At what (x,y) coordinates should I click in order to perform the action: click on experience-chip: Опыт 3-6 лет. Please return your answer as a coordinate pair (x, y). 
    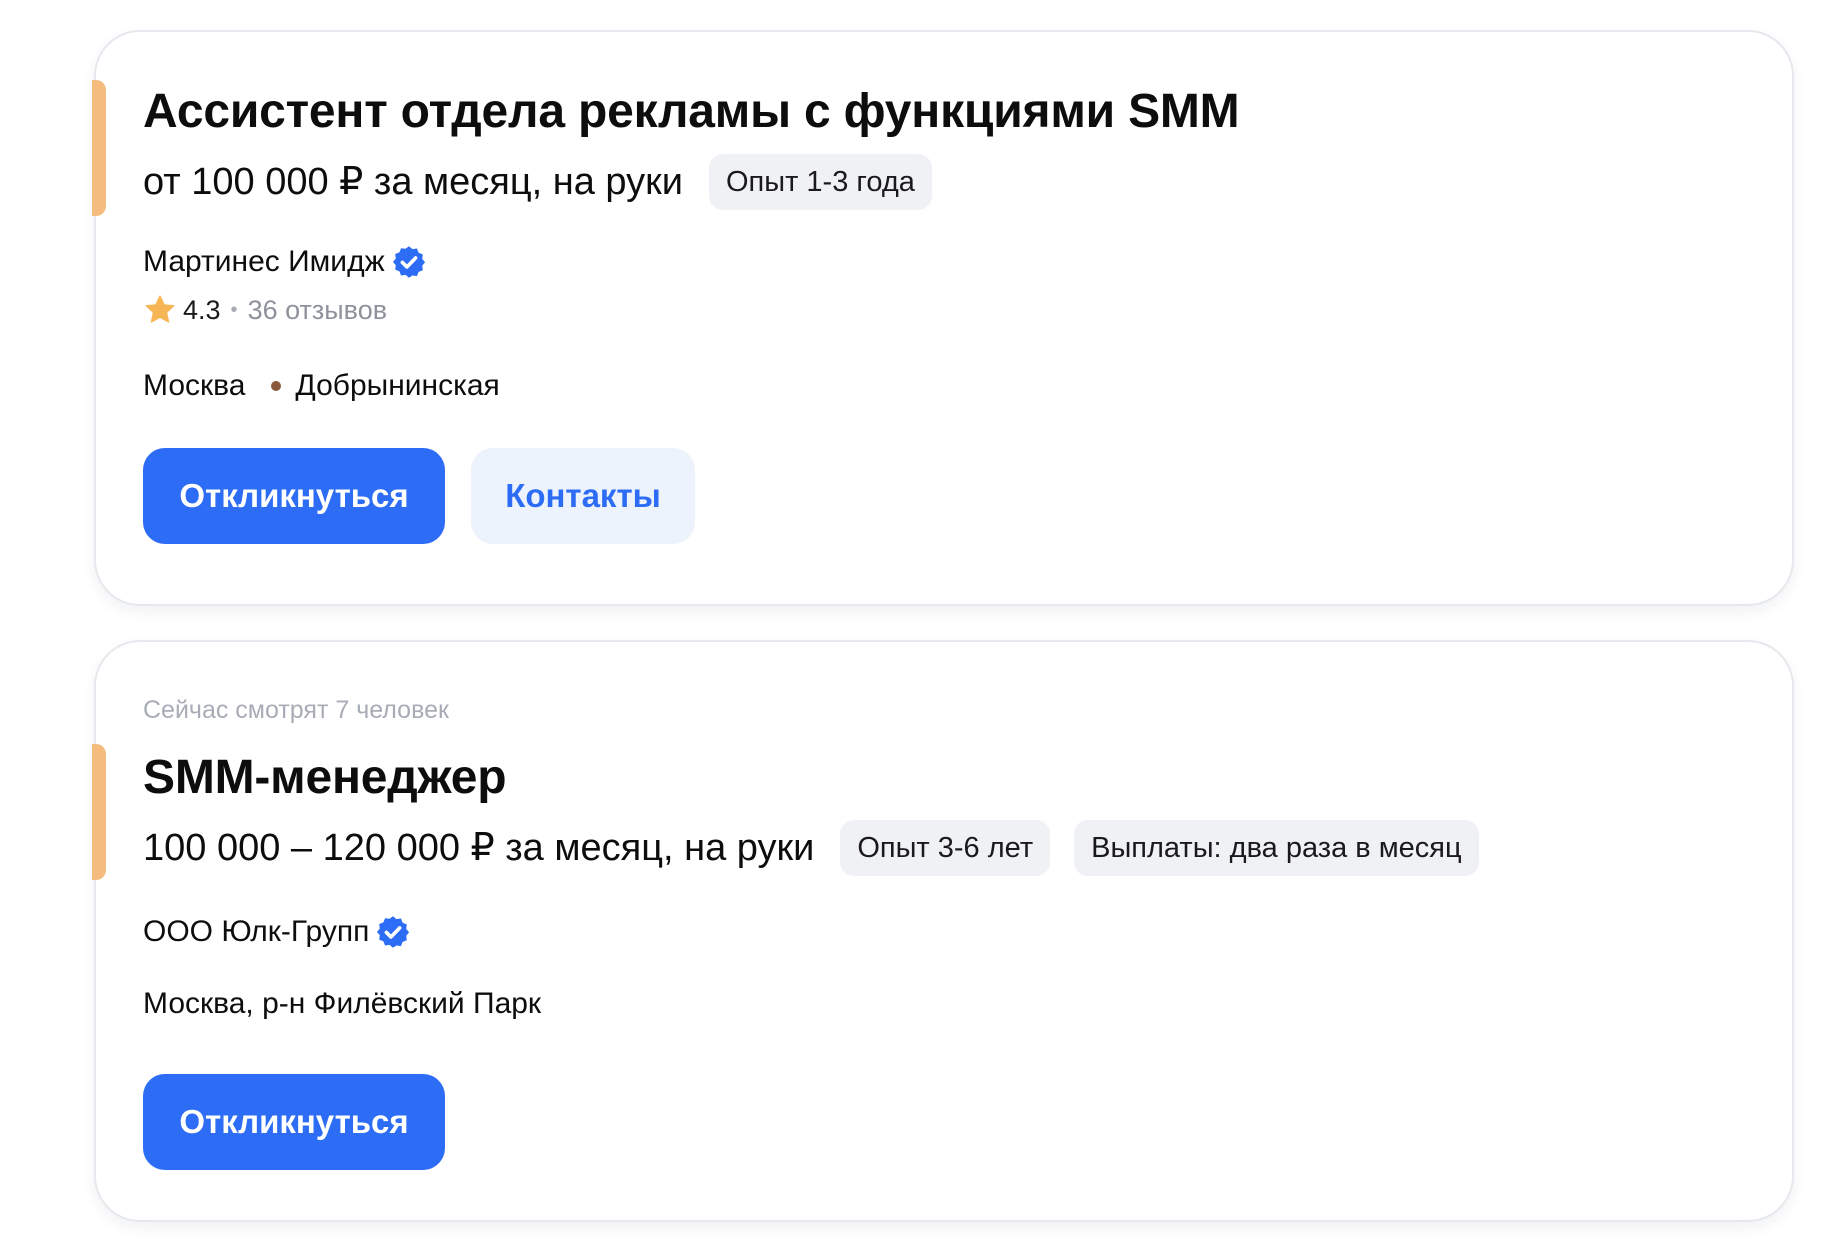
    Looking at the image, I should click on (945, 848).